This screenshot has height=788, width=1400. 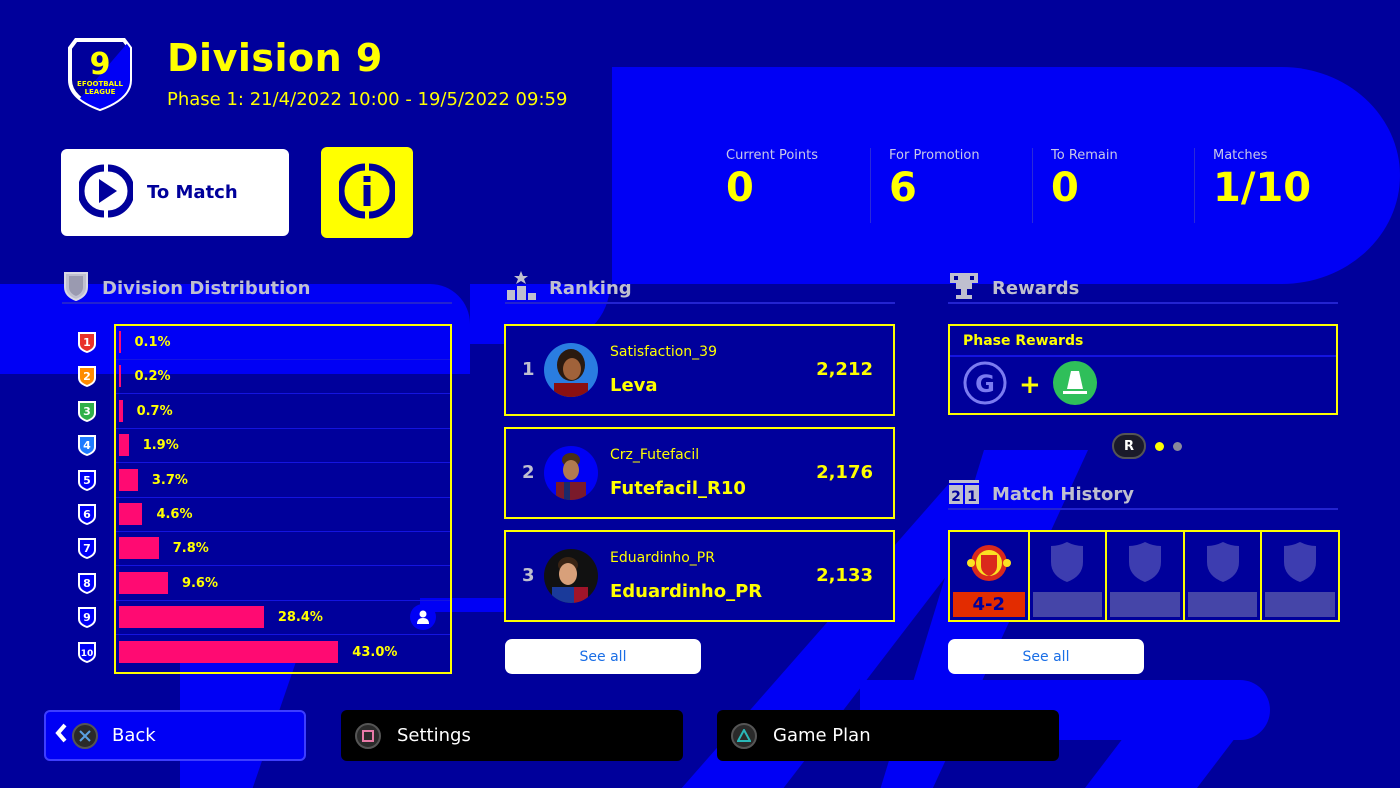 I want to click on to-match-label: To Match, so click(x=192, y=192).